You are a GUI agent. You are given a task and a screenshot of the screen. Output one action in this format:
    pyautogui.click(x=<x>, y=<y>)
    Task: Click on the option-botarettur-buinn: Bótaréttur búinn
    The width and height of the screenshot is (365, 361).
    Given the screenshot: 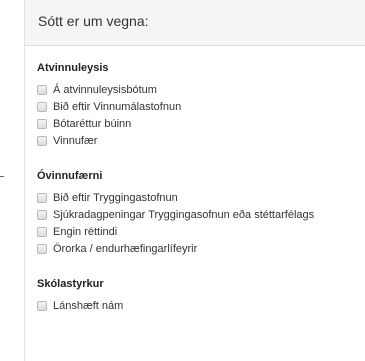 What is the action you would take?
    pyautogui.click(x=201, y=123)
    